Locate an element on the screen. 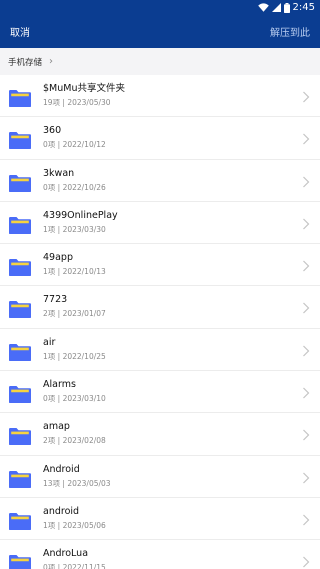 This screenshot has width=320, height=569. folder-name: Alarms is located at coordinates (59, 385).